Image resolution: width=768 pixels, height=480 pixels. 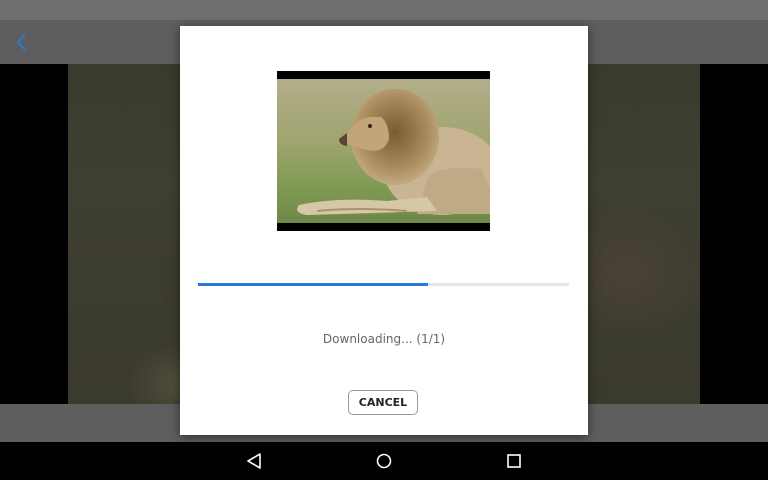 I want to click on nav-recents-button, so click(x=514, y=461).